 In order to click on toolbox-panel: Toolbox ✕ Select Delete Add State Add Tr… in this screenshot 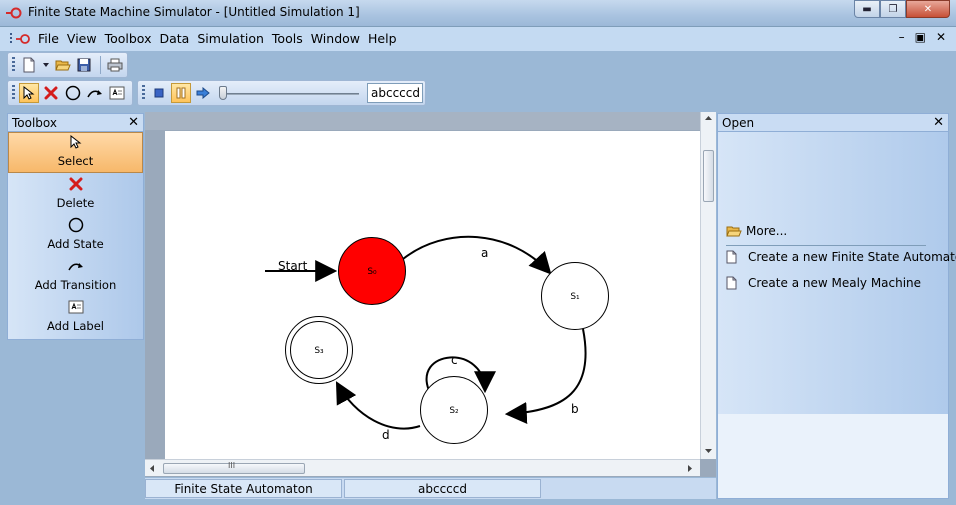, I will do `click(75, 226)`.